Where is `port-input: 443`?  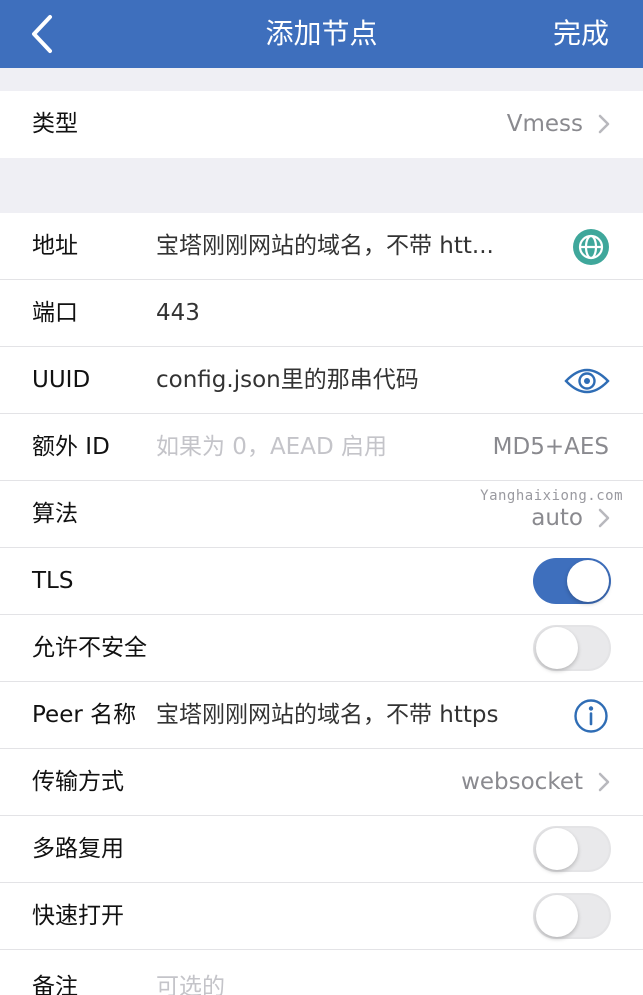
port-input: 443 is located at coordinates (178, 313).